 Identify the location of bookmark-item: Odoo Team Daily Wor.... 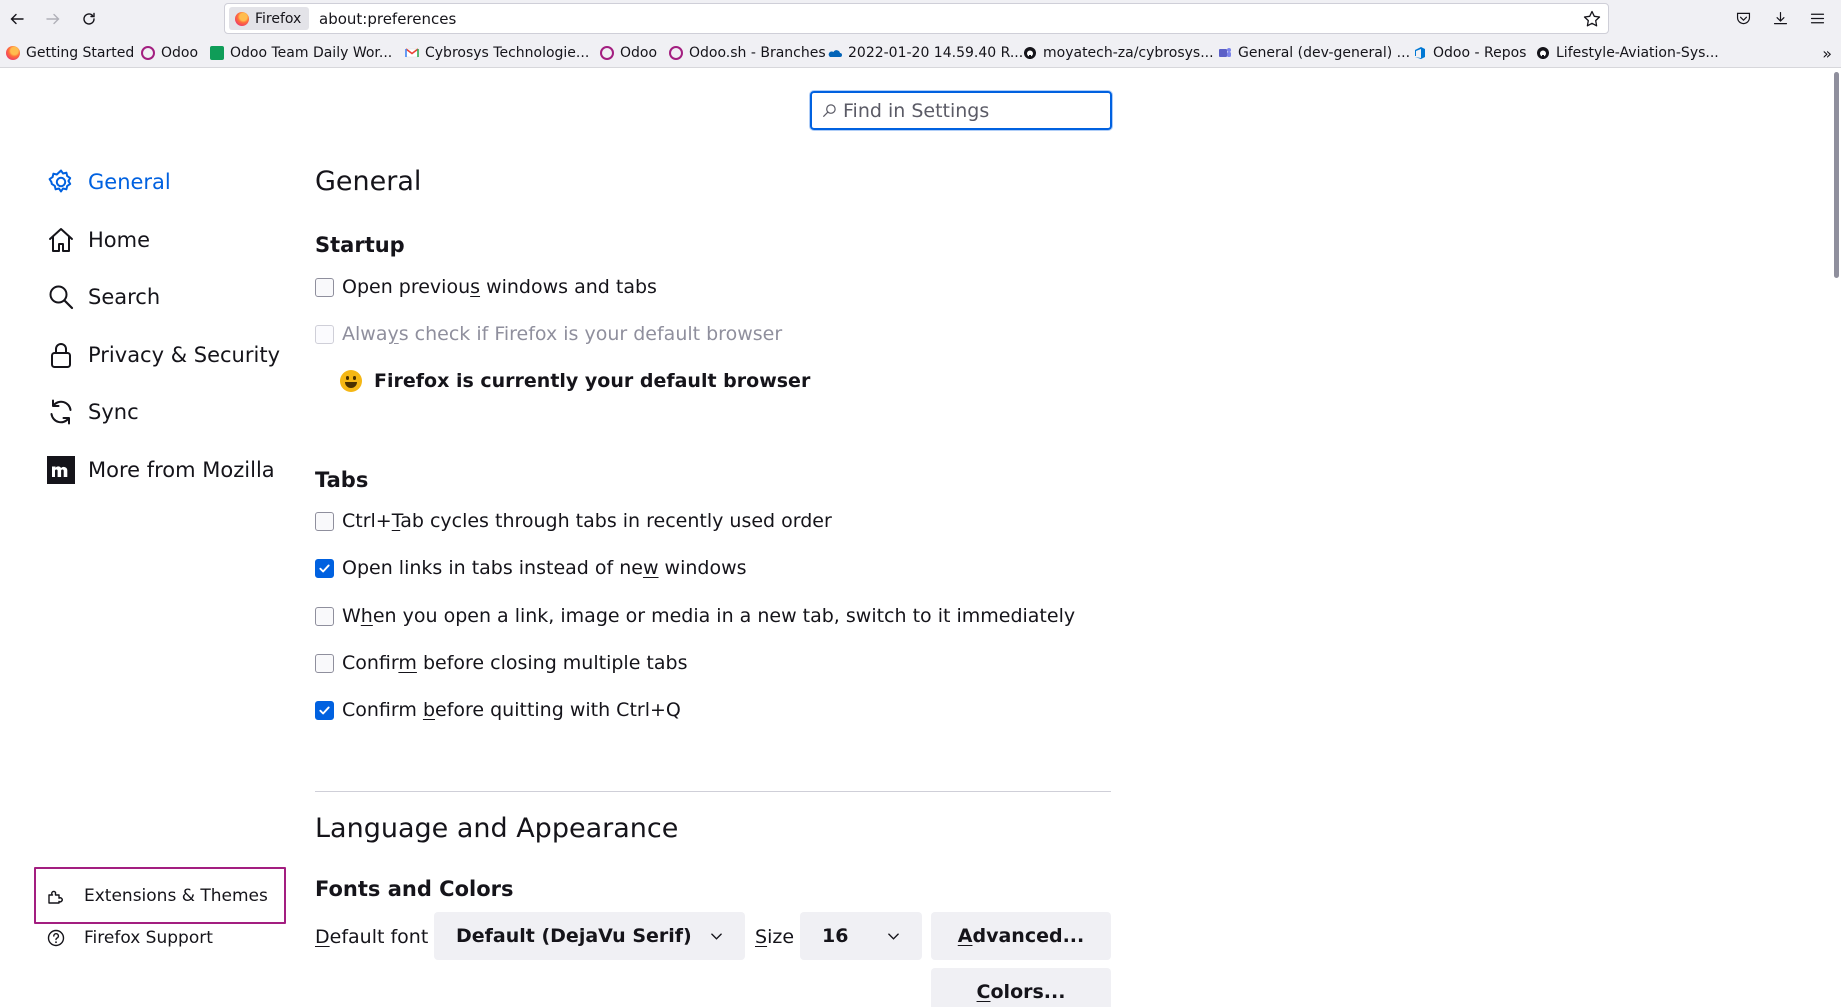
(301, 53).